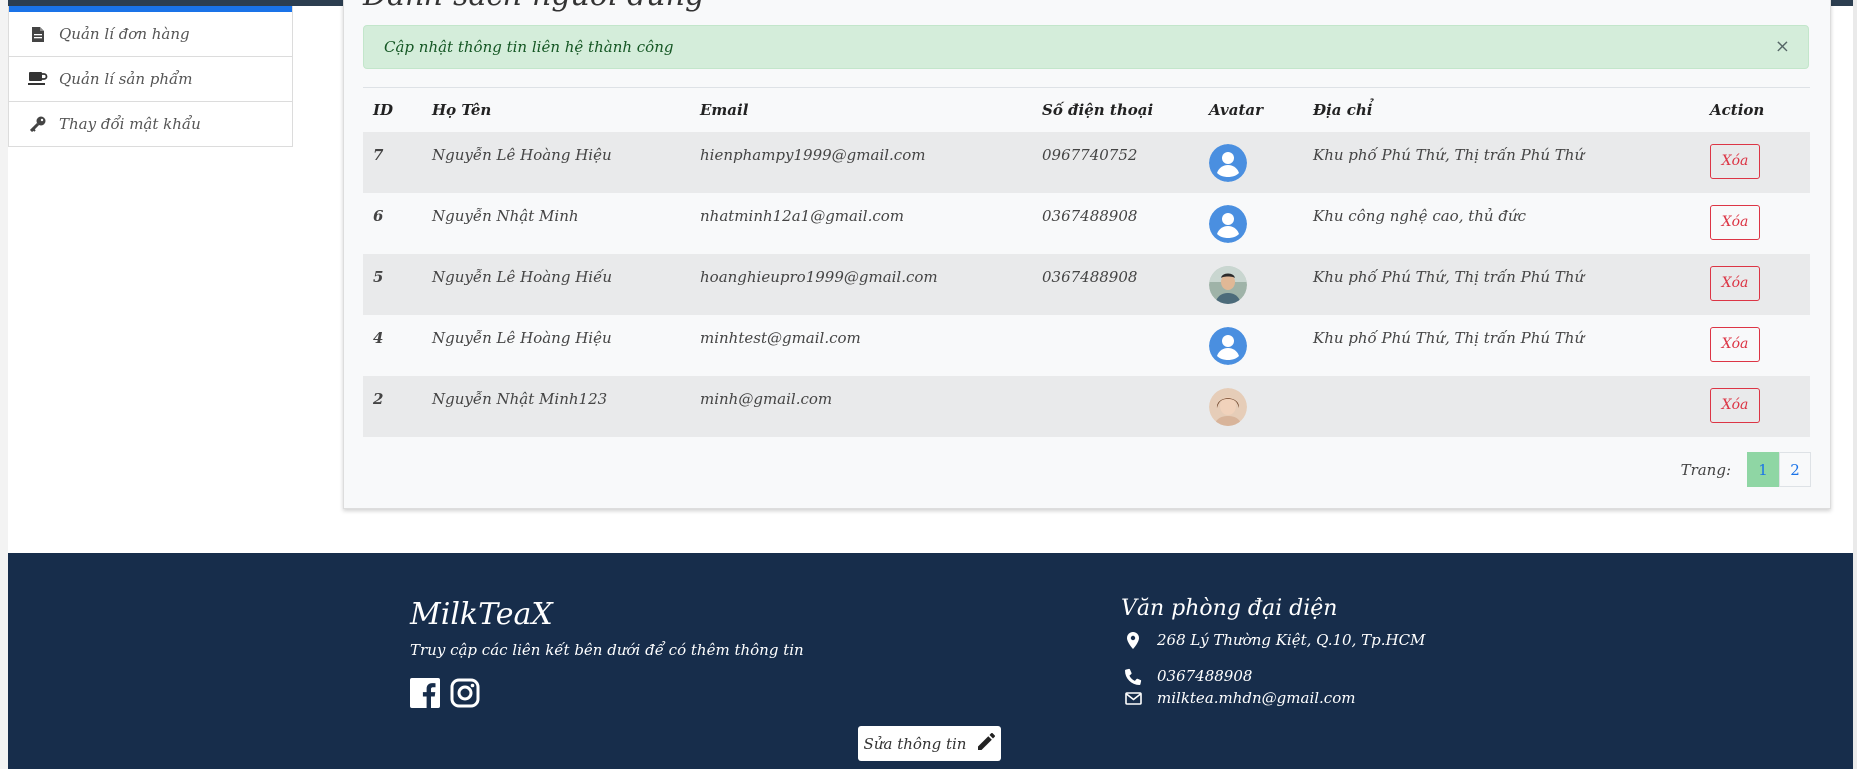 Image resolution: width=1857 pixels, height=769 pixels. Describe the element at coordinates (126, 79) in the screenshot. I see `sidebar-item-label: Quản lí sản phẩm` at that location.